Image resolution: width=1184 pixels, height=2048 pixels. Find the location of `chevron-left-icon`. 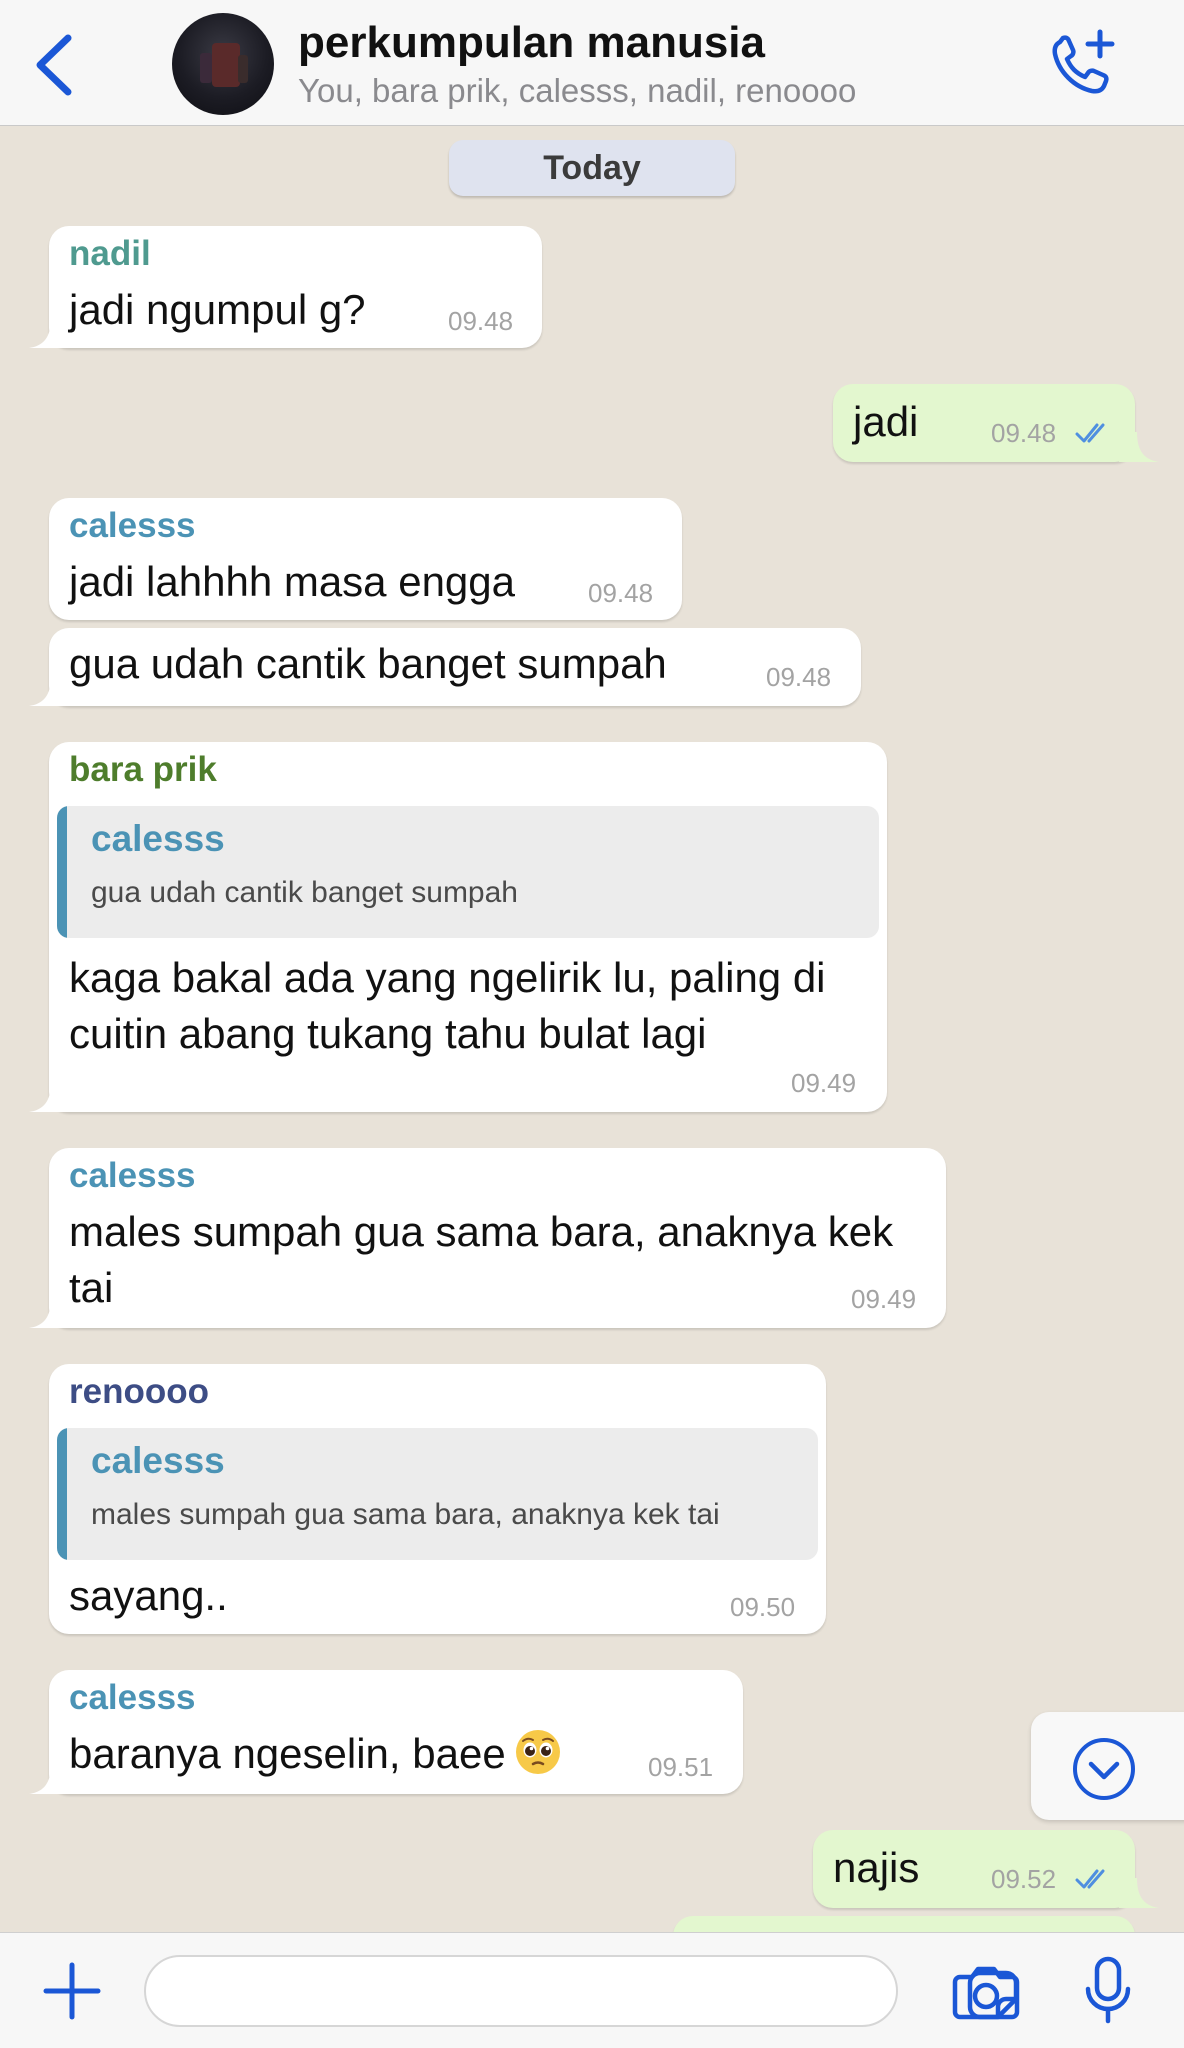

chevron-left-icon is located at coordinates (54, 65).